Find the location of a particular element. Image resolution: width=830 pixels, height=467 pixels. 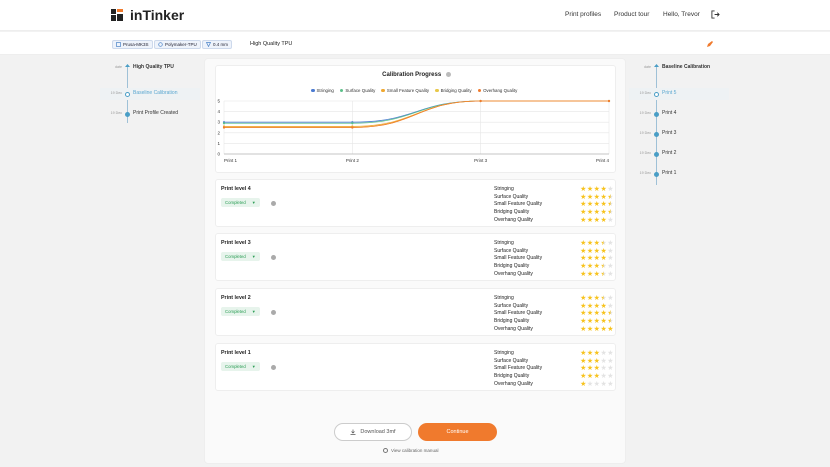

logout-icon is located at coordinates (715, 14).